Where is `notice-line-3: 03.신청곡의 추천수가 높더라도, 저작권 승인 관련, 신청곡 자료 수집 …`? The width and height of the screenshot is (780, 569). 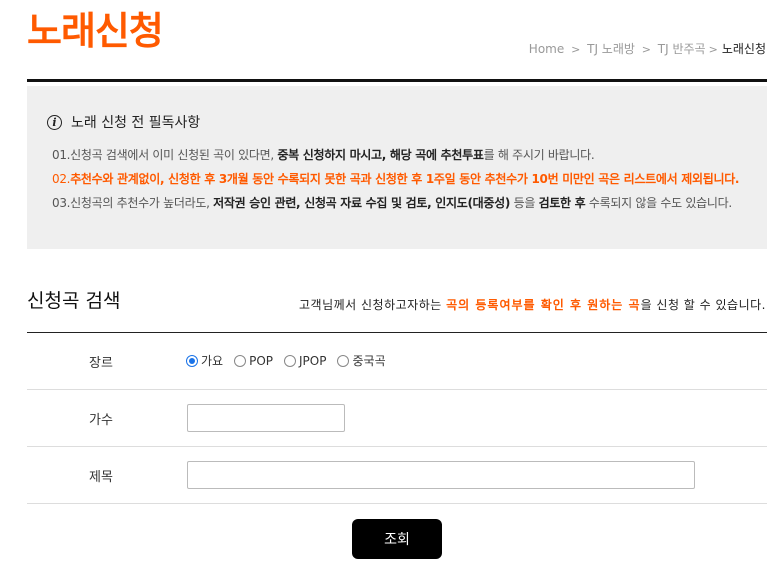
notice-line-3: 03.신청곡의 추천수가 높더라도, 저작권 승인 관련, 신청곡 자료 수집 … is located at coordinates (392, 202).